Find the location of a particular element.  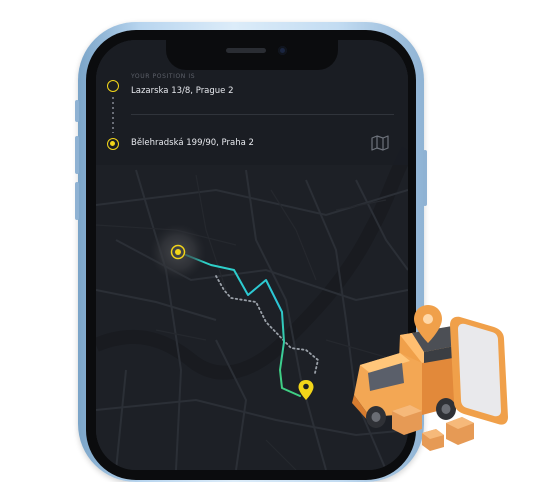

smartphone-icon is located at coordinates (479, 370).